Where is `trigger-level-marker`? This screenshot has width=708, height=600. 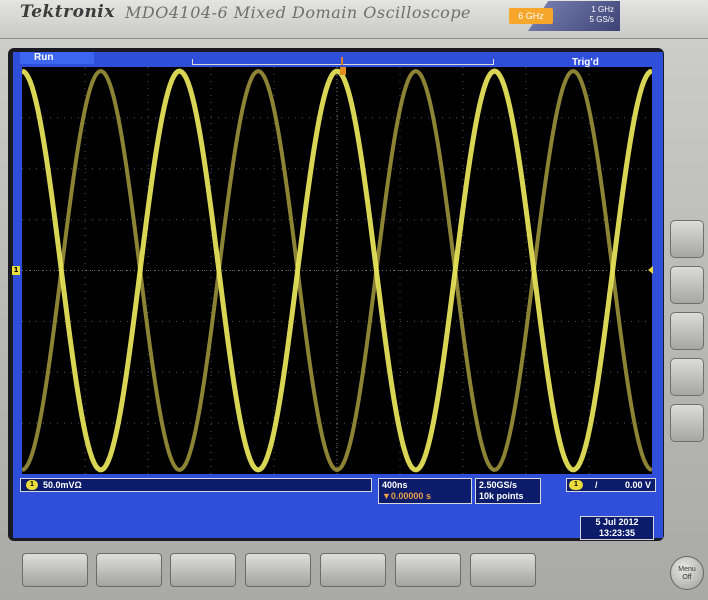 trigger-level-marker is located at coordinates (650, 270).